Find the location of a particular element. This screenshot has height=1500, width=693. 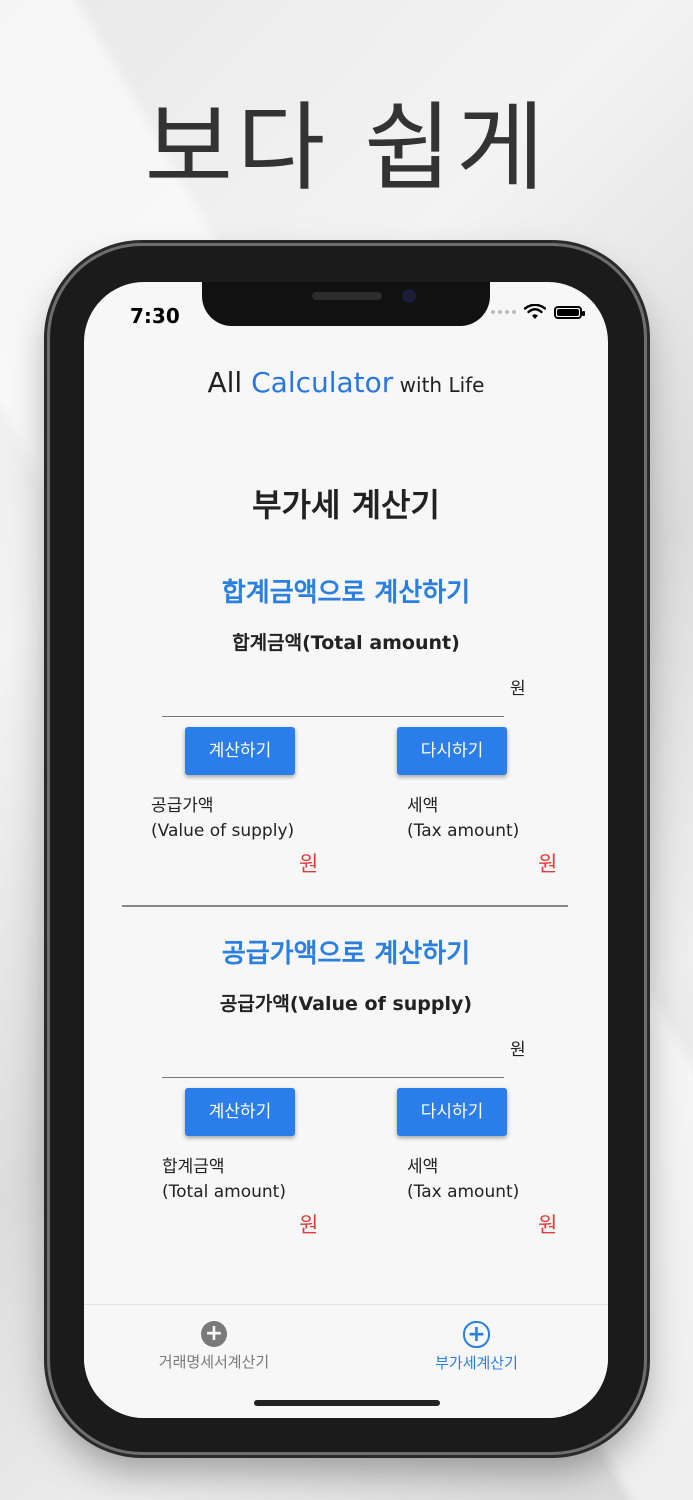

result-label-total-ko: 합계금액 is located at coordinates (193, 1167).